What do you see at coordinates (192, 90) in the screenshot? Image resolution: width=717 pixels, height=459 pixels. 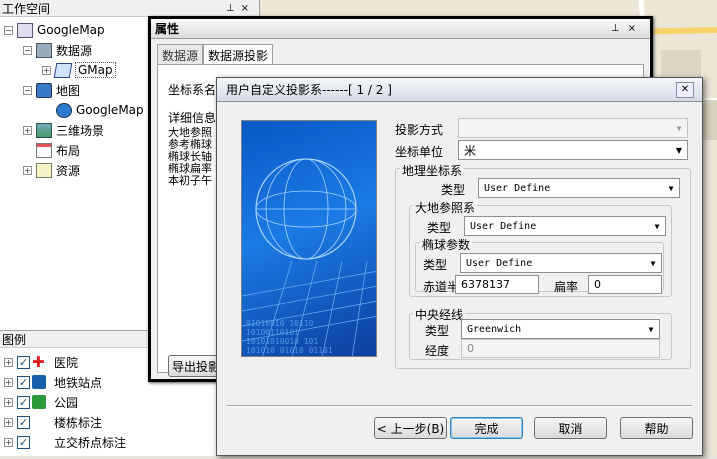 I see `coord-name-label: 坐标系名` at bounding box center [192, 90].